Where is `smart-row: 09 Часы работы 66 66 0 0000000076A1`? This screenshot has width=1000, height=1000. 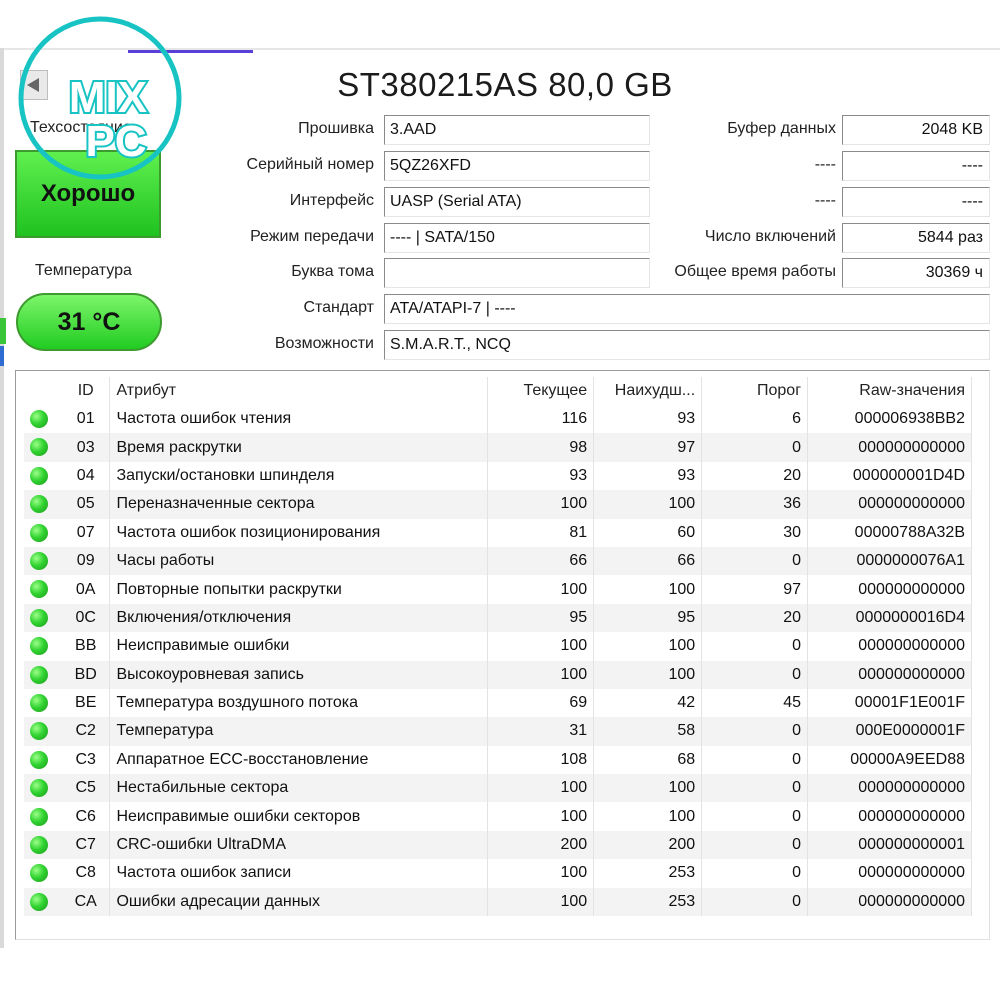 smart-row: 09 Часы работы 66 66 0 0000000076A1 is located at coordinates (498, 561).